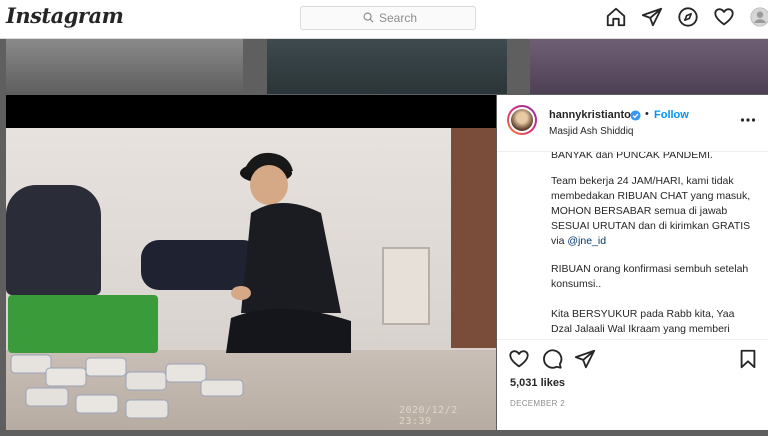 Image resolution: width=768 pixels, height=436 pixels. I want to click on photo-chair, so click(53, 240).